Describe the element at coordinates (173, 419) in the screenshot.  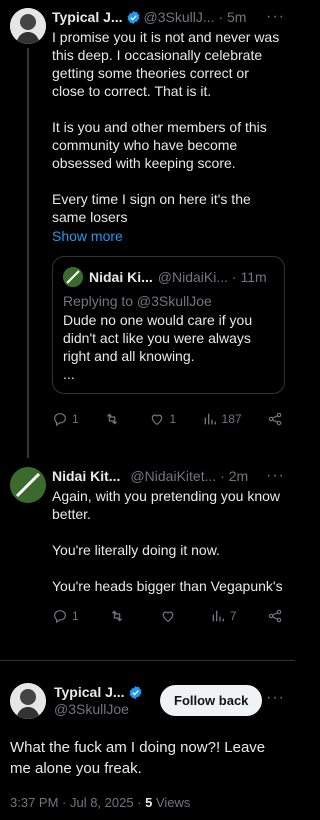
I see `like-count: 1` at that location.